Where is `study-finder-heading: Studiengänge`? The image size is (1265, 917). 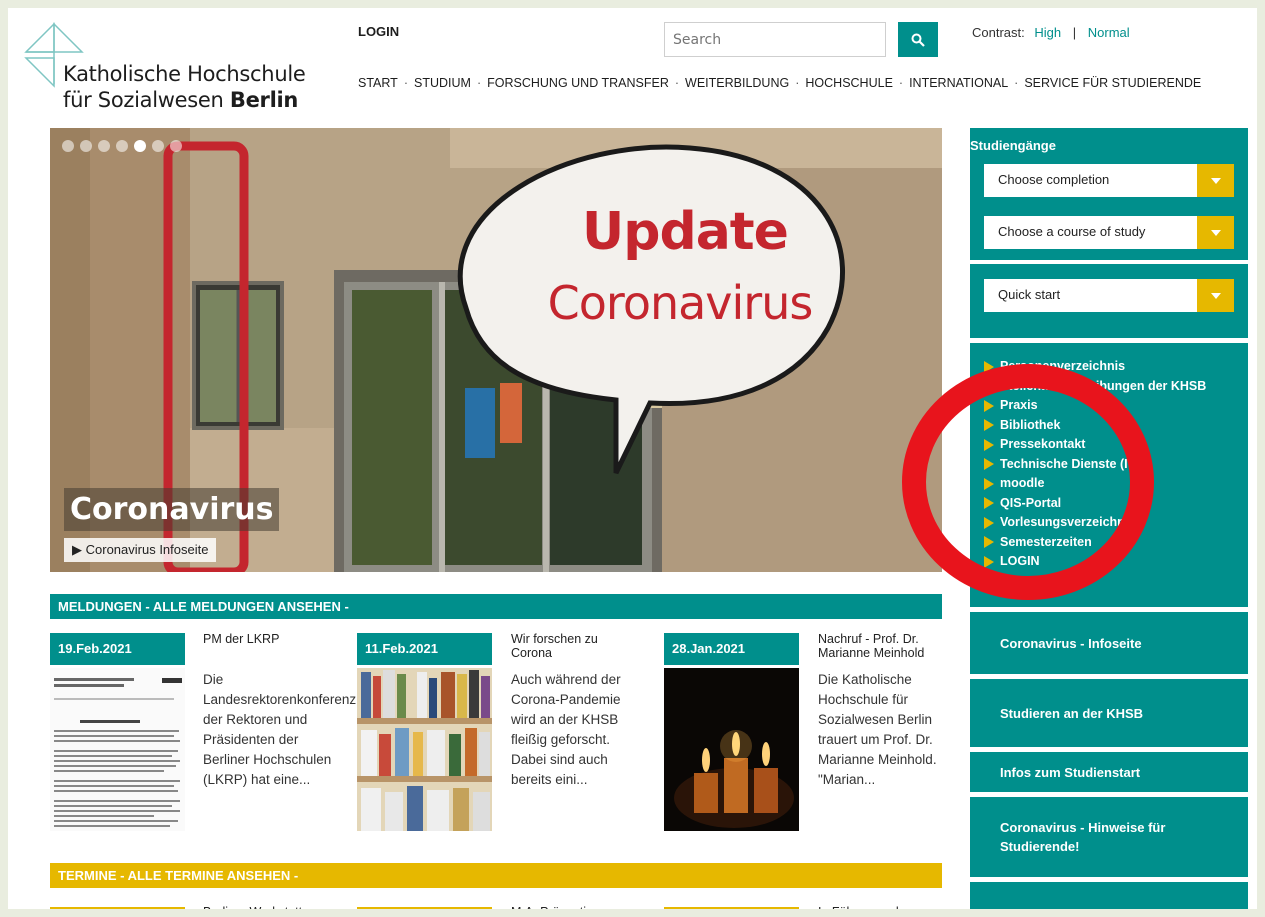 study-finder-heading: Studiengänge is located at coordinates (1013, 145).